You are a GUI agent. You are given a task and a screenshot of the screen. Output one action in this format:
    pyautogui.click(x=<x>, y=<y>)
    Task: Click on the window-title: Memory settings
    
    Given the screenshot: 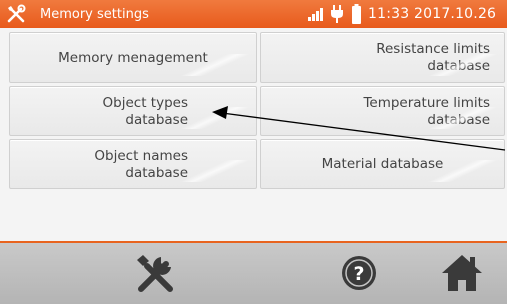 What is the action you would take?
    pyautogui.click(x=94, y=14)
    